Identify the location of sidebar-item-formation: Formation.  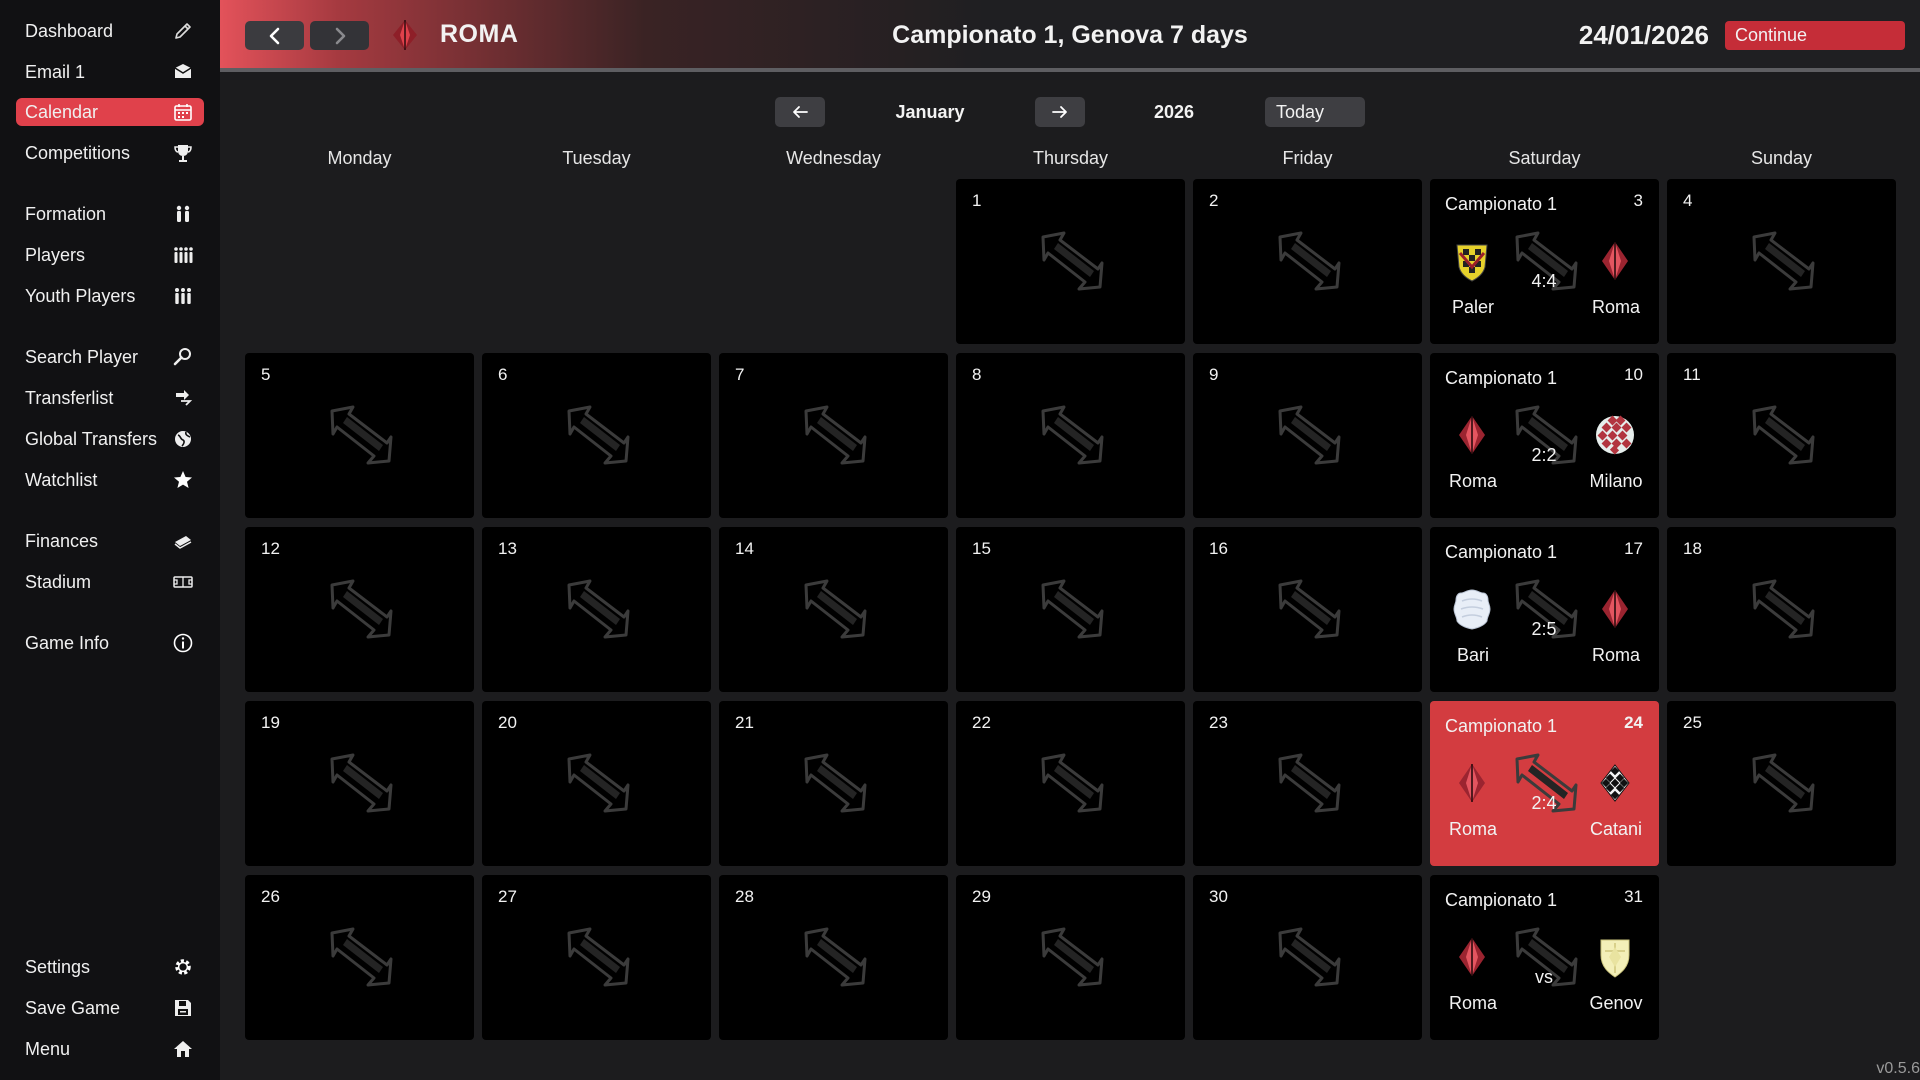
(110, 214).